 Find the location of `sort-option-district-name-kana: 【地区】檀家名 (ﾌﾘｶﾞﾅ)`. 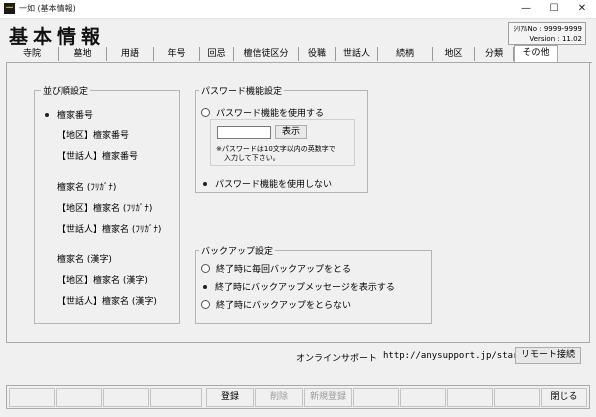

sort-option-district-name-kana: 【地区】檀家名 (ﾌﾘｶﾞﾅ) is located at coordinates (97, 207).